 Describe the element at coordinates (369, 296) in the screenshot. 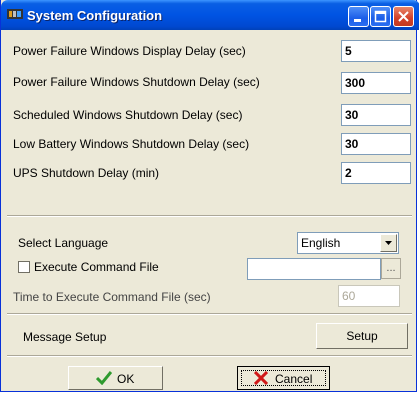

I see `execute-time-field: 60` at that location.